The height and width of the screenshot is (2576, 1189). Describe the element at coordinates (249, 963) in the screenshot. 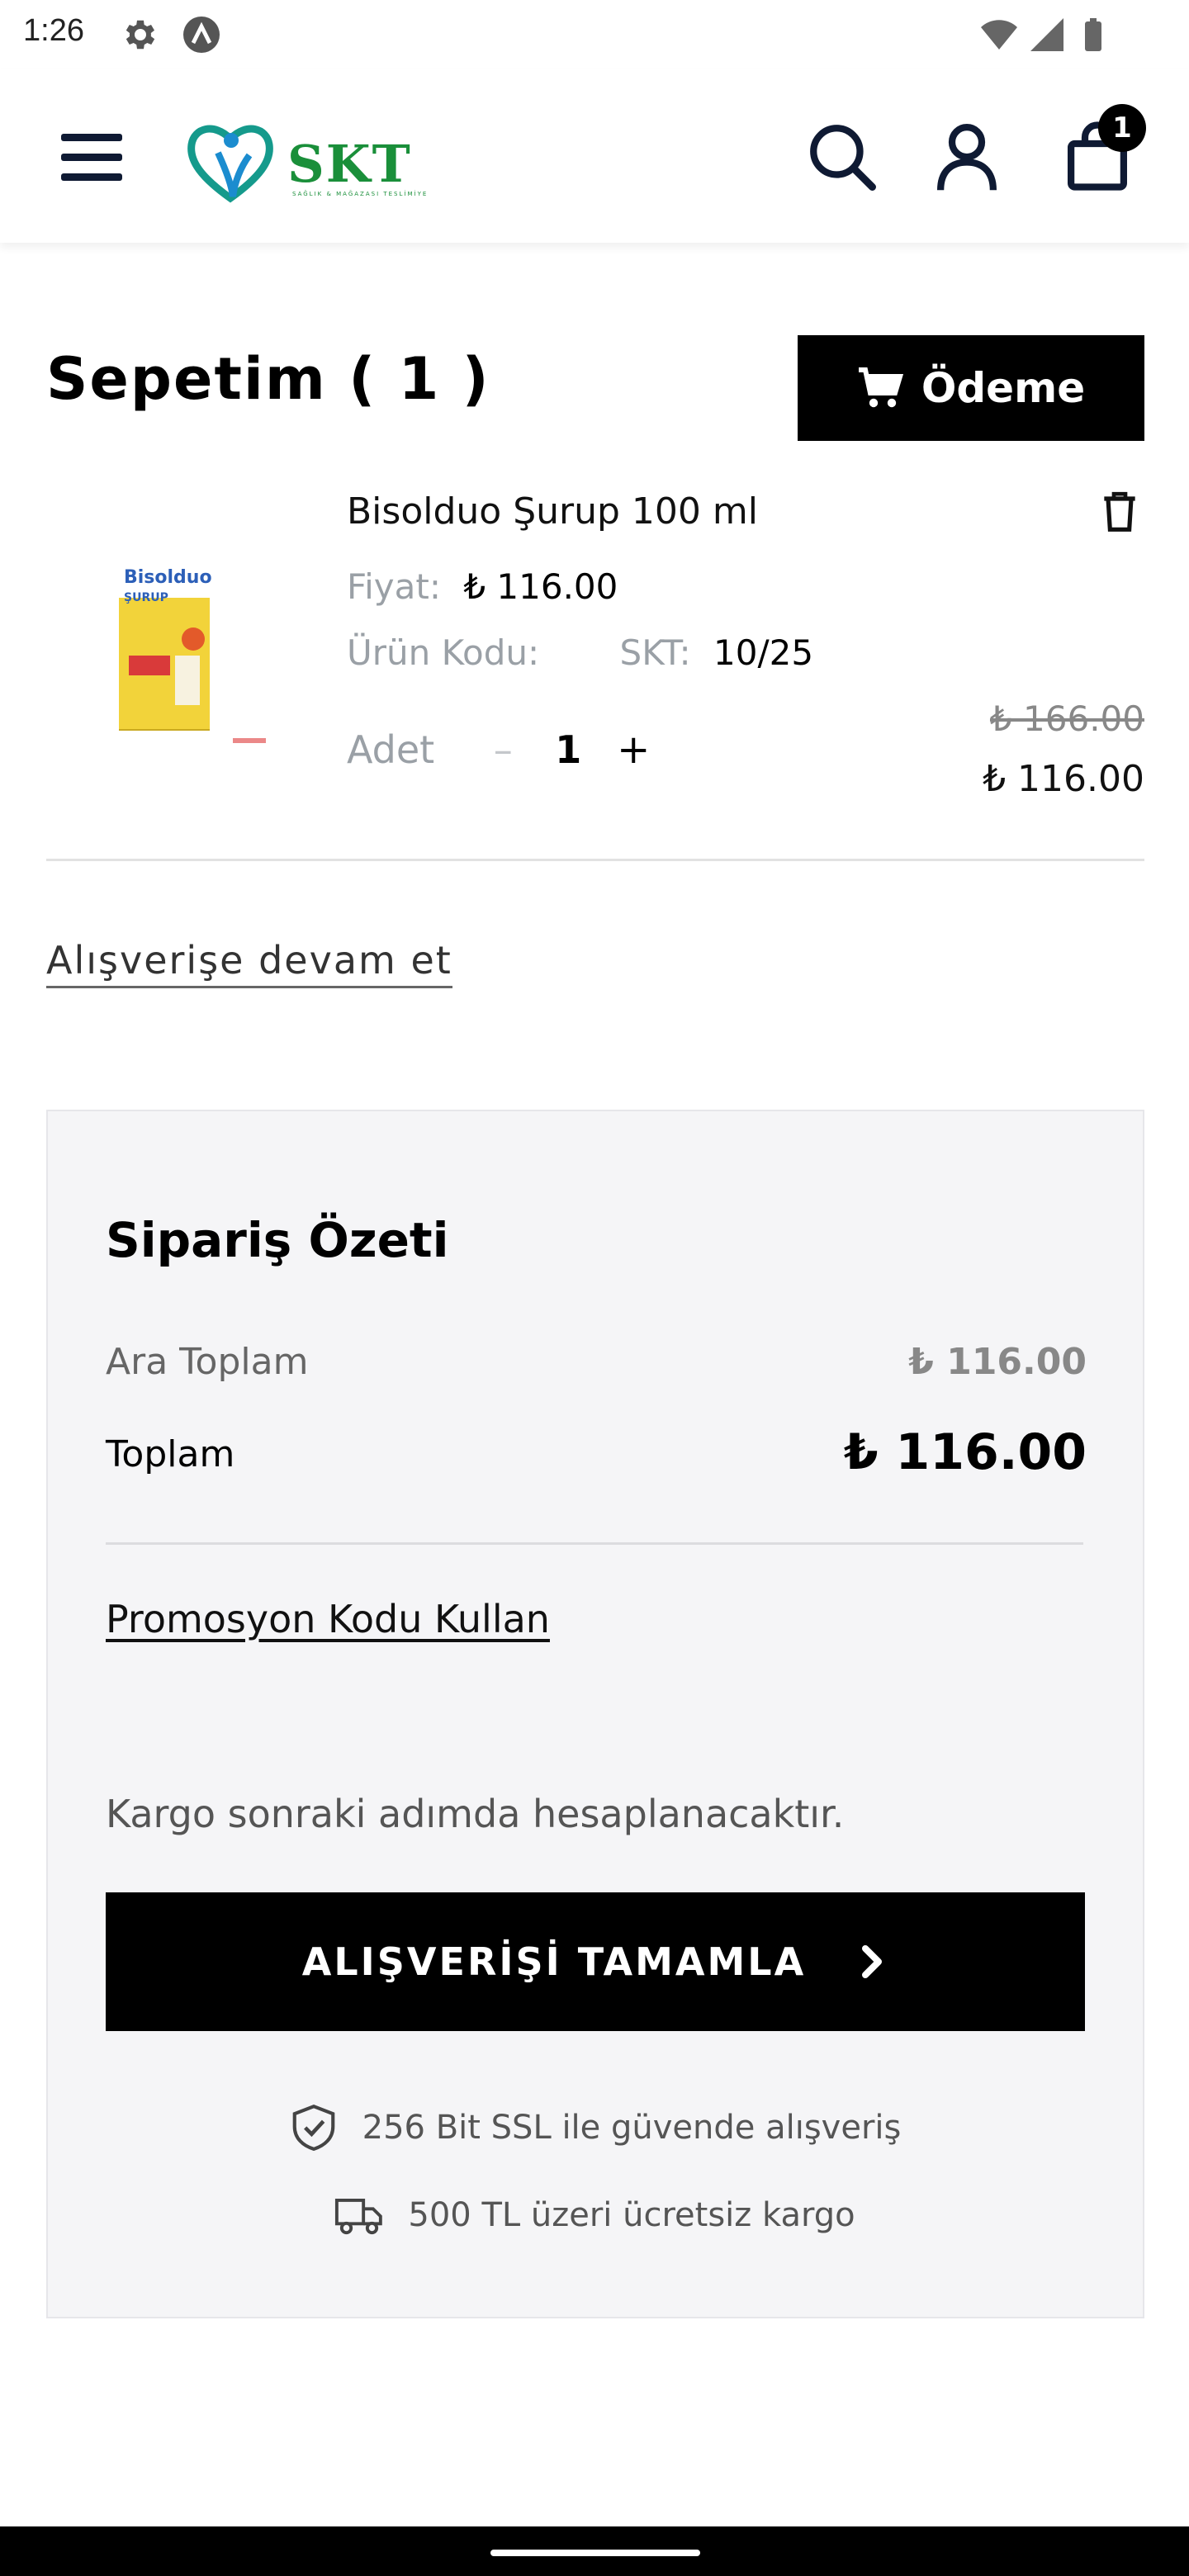

I see `continue-shopping-link: Alışverişe devam et` at that location.